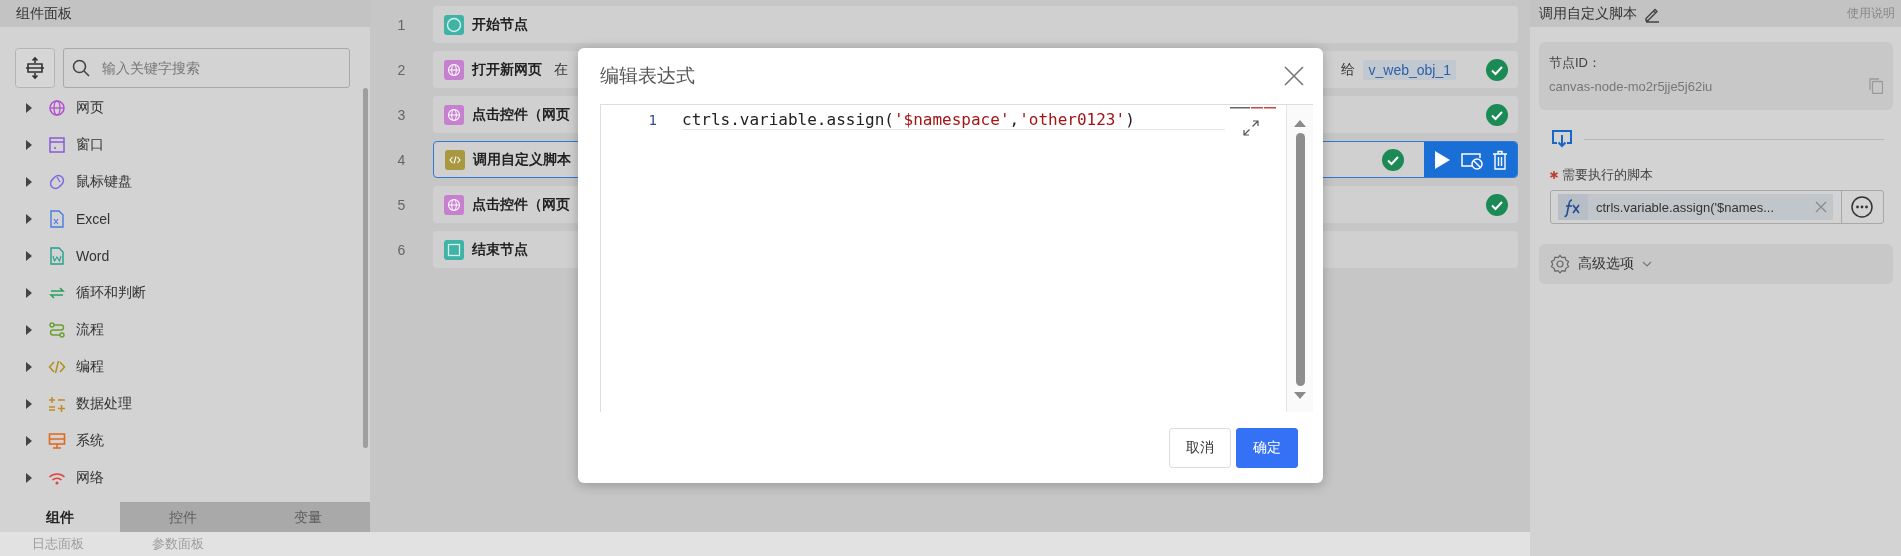  I want to click on document-file-icon, so click(57, 256).